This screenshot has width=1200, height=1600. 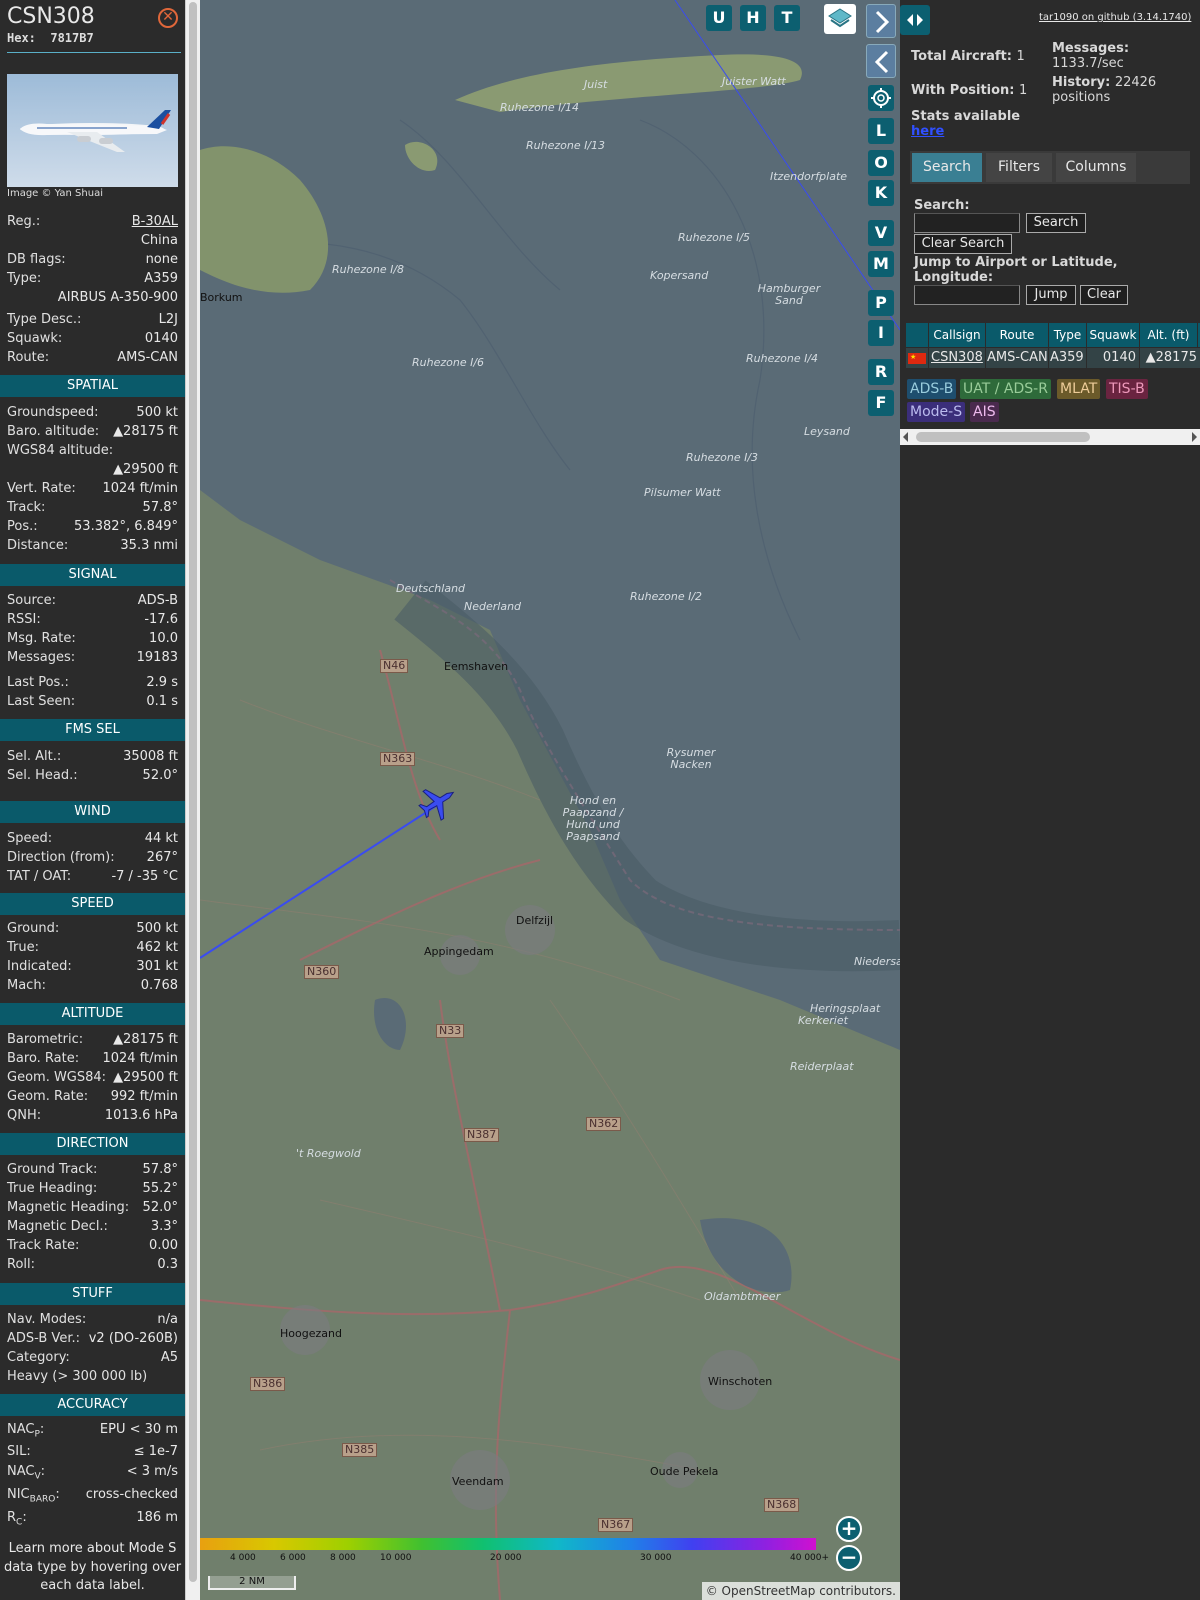 What do you see at coordinates (719, 18) in the screenshot?
I see `map-button-u: U` at bounding box center [719, 18].